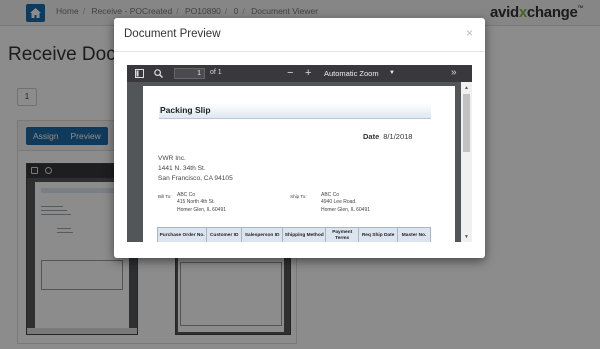 This screenshot has width=600, height=349. Describe the element at coordinates (351, 73) in the screenshot. I see `zoom-value: Automatic Zoom` at that location.